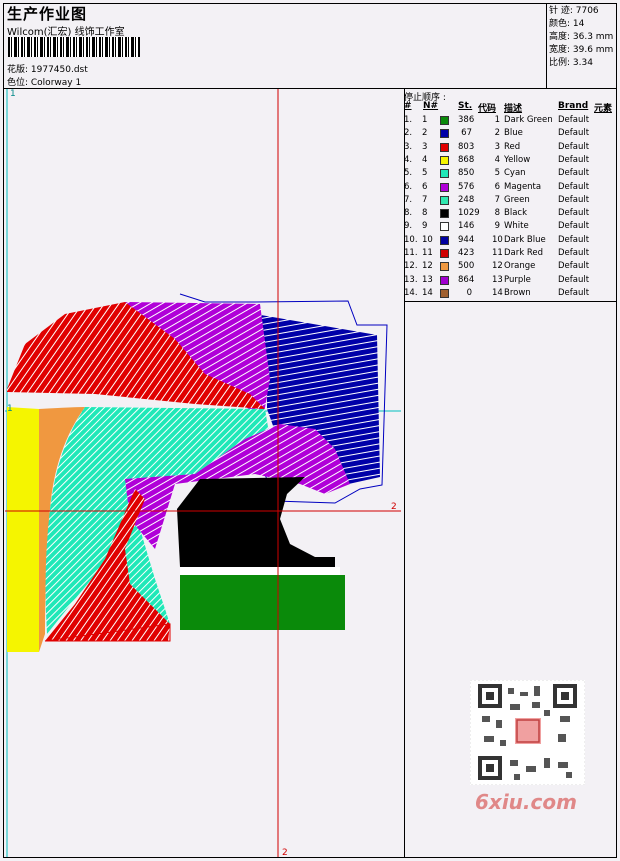 Image resolution: width=620 pixels, height=861 pixels. Describe the element at coordinates (411, 253) in the screenshot. I see `row-number: 11.` at that location.